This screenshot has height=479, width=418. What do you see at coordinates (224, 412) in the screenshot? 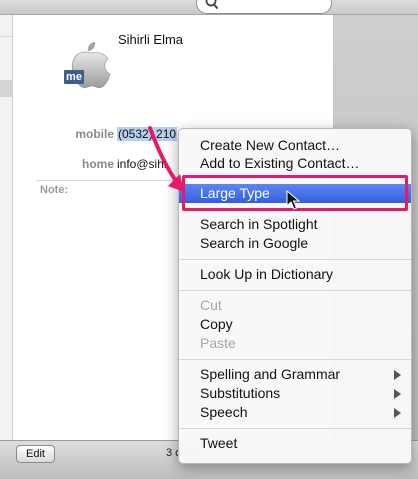
I see `menu-item-label: Speech` at bounding box center [224, 412].